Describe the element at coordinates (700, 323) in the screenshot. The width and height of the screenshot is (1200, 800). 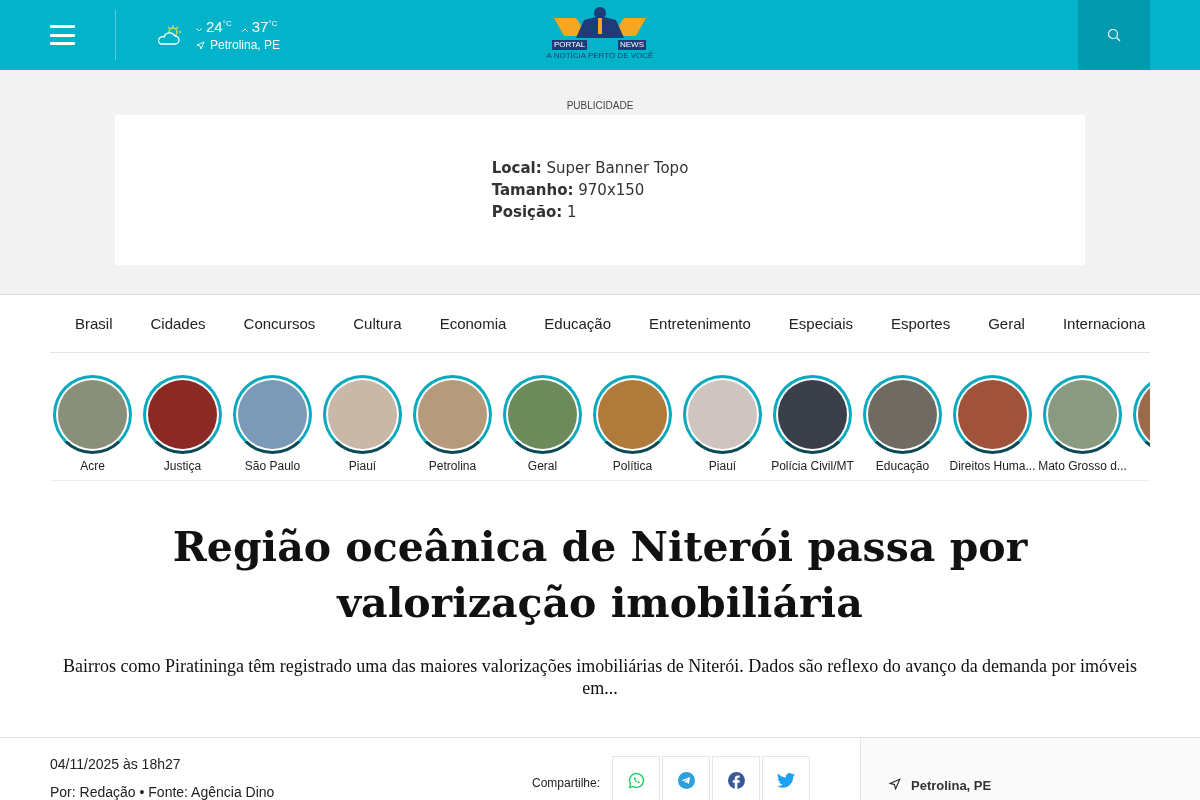
I see `category-link: Entretenimento` at that location.